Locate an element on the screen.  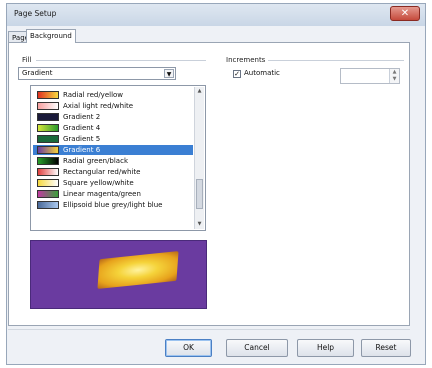
scroll-thumb is located at coordinates (199, 194).